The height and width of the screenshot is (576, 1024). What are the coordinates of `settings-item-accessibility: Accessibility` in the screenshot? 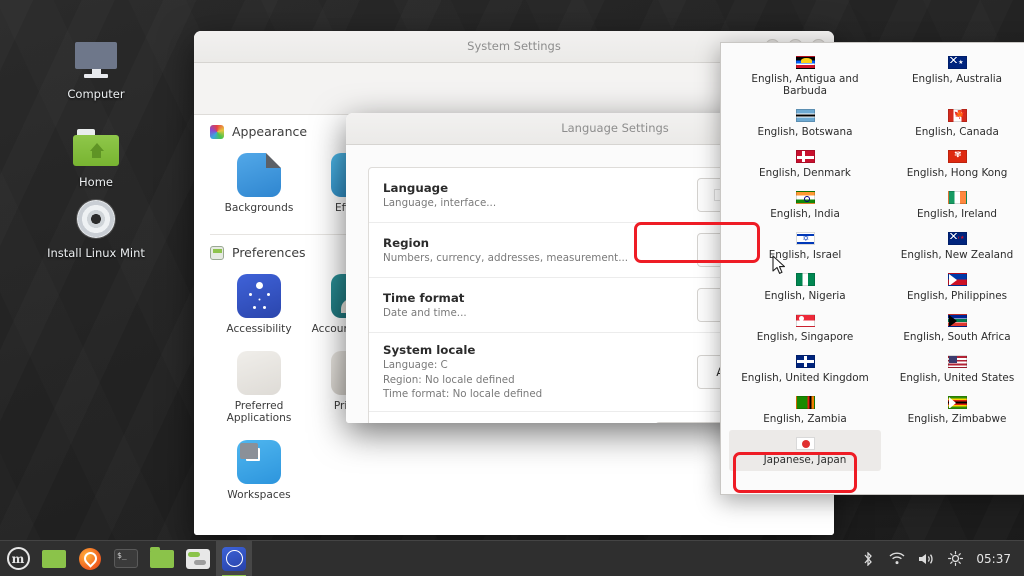 It's located at (259, 306).